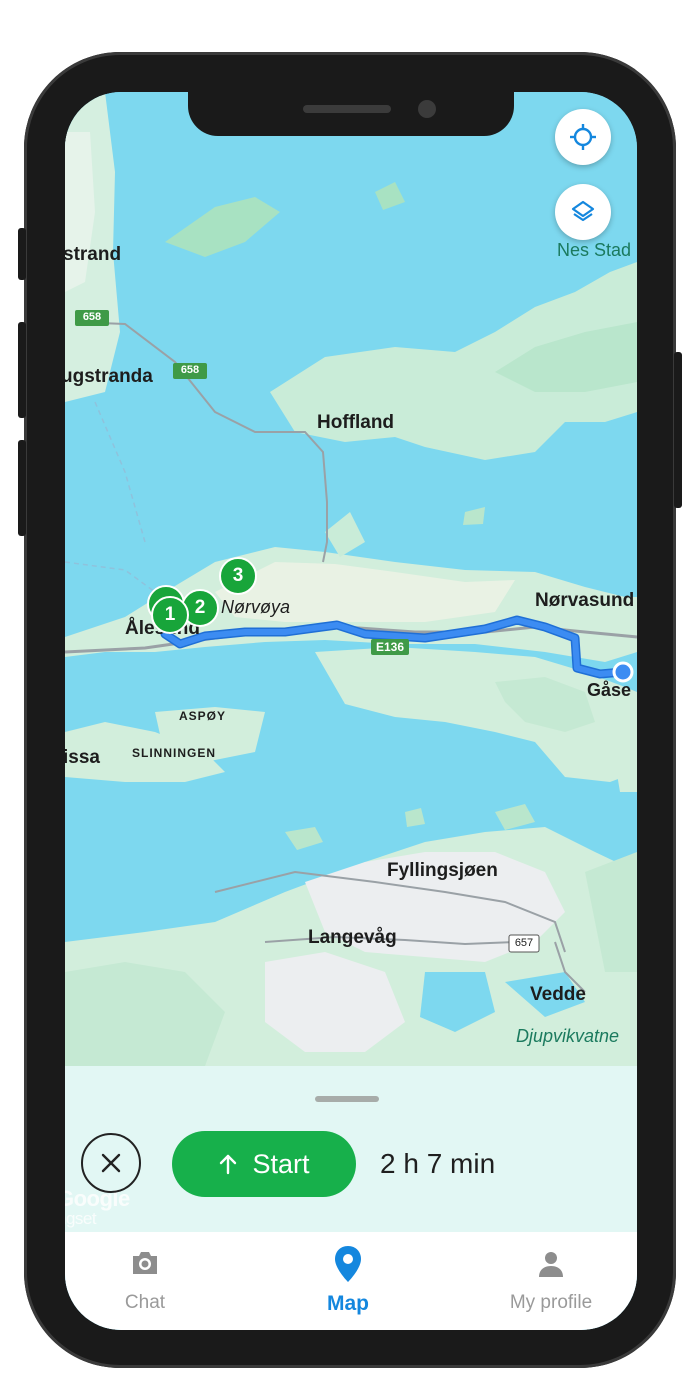 The width and height of the screenshot is (700, 1400). What do you see at coordinates (348, 1303) in the screenshot?
I see `tab-map-label: Map` at bounding box center [348, 1303].